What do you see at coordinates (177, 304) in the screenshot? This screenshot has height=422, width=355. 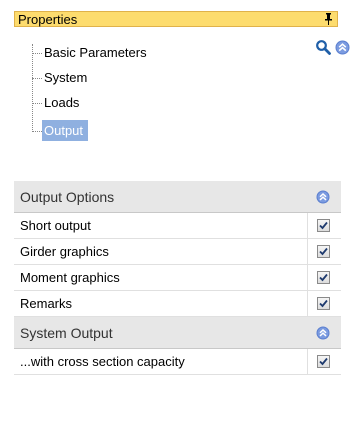 I see `property-row-remarks: Remarks` at bounding box center [177, 304].